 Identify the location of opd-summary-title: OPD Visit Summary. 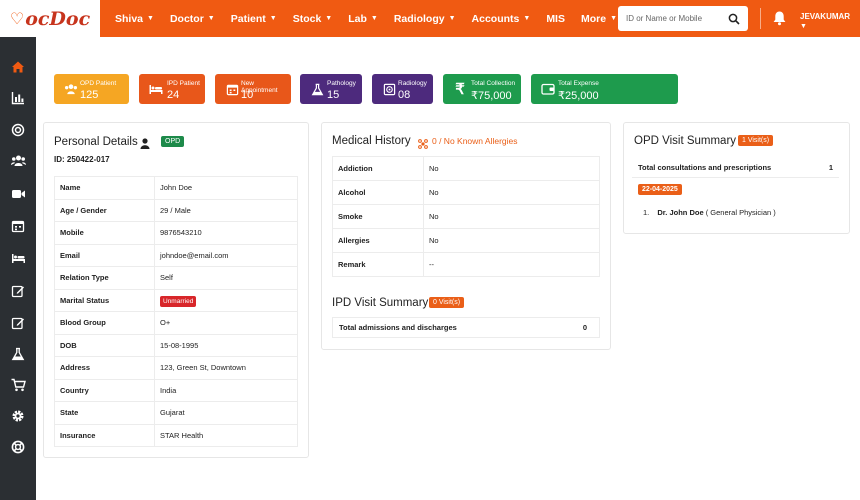
(685, 141).